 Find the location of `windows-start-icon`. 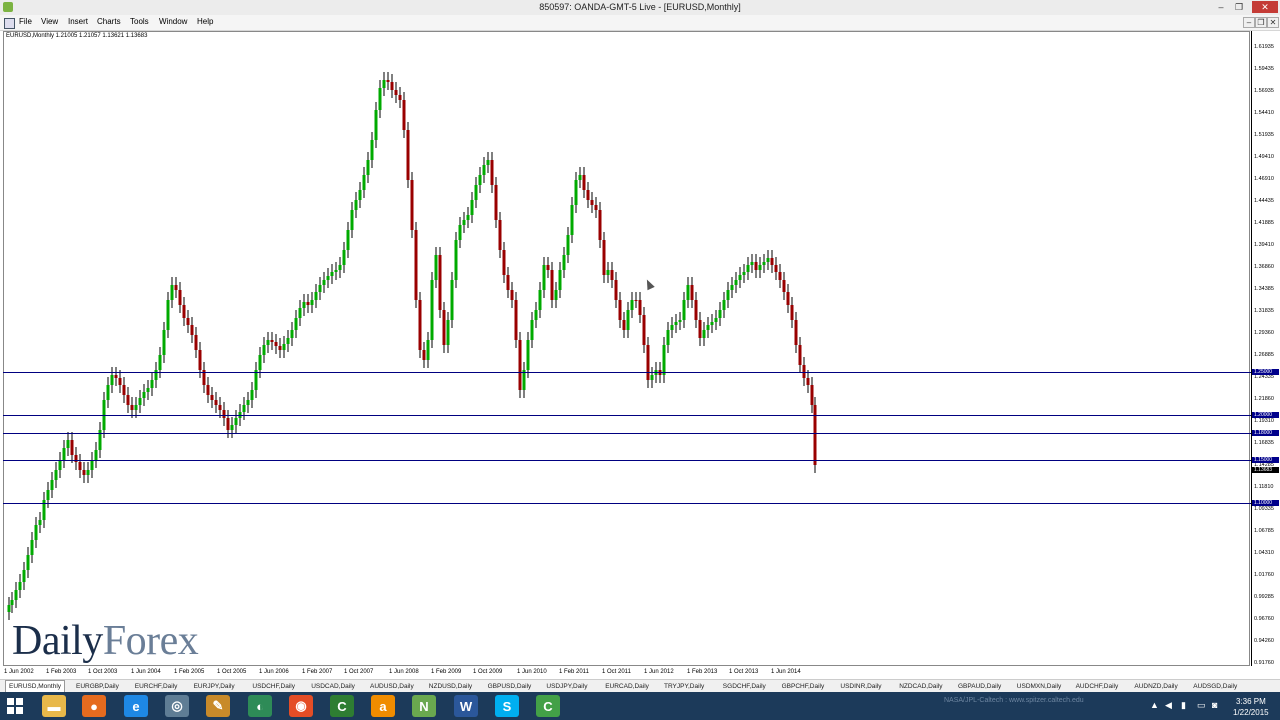

windows-start-icon is located at coordinates (15, 706).